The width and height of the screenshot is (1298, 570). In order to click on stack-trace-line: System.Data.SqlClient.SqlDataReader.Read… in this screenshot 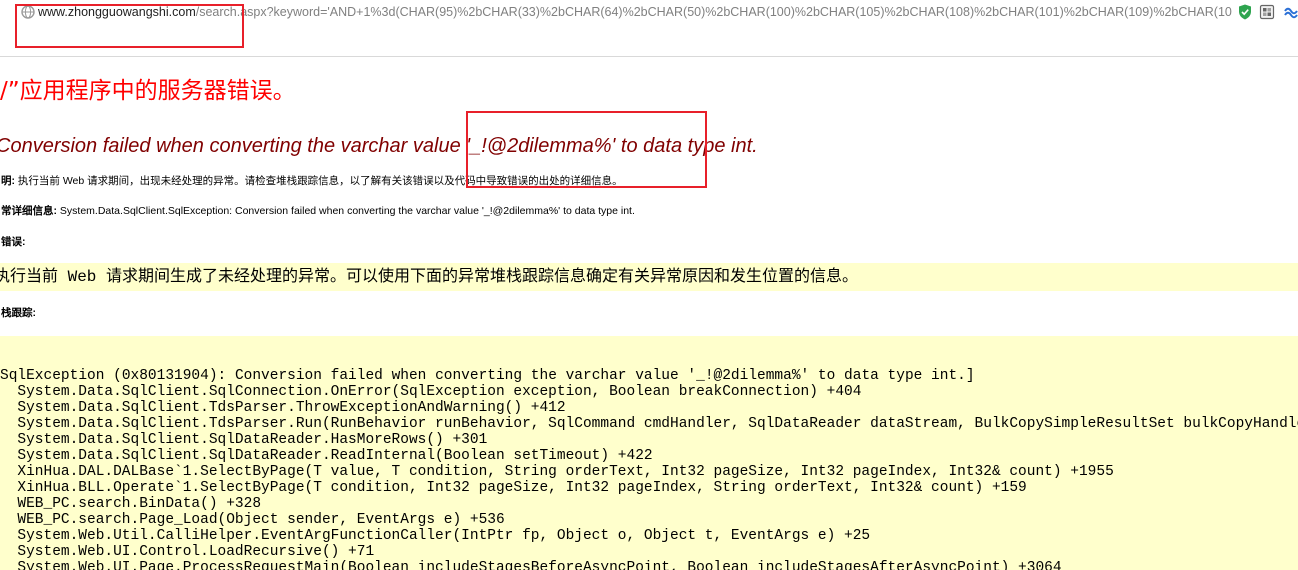, I will do `click(335, 456)`.